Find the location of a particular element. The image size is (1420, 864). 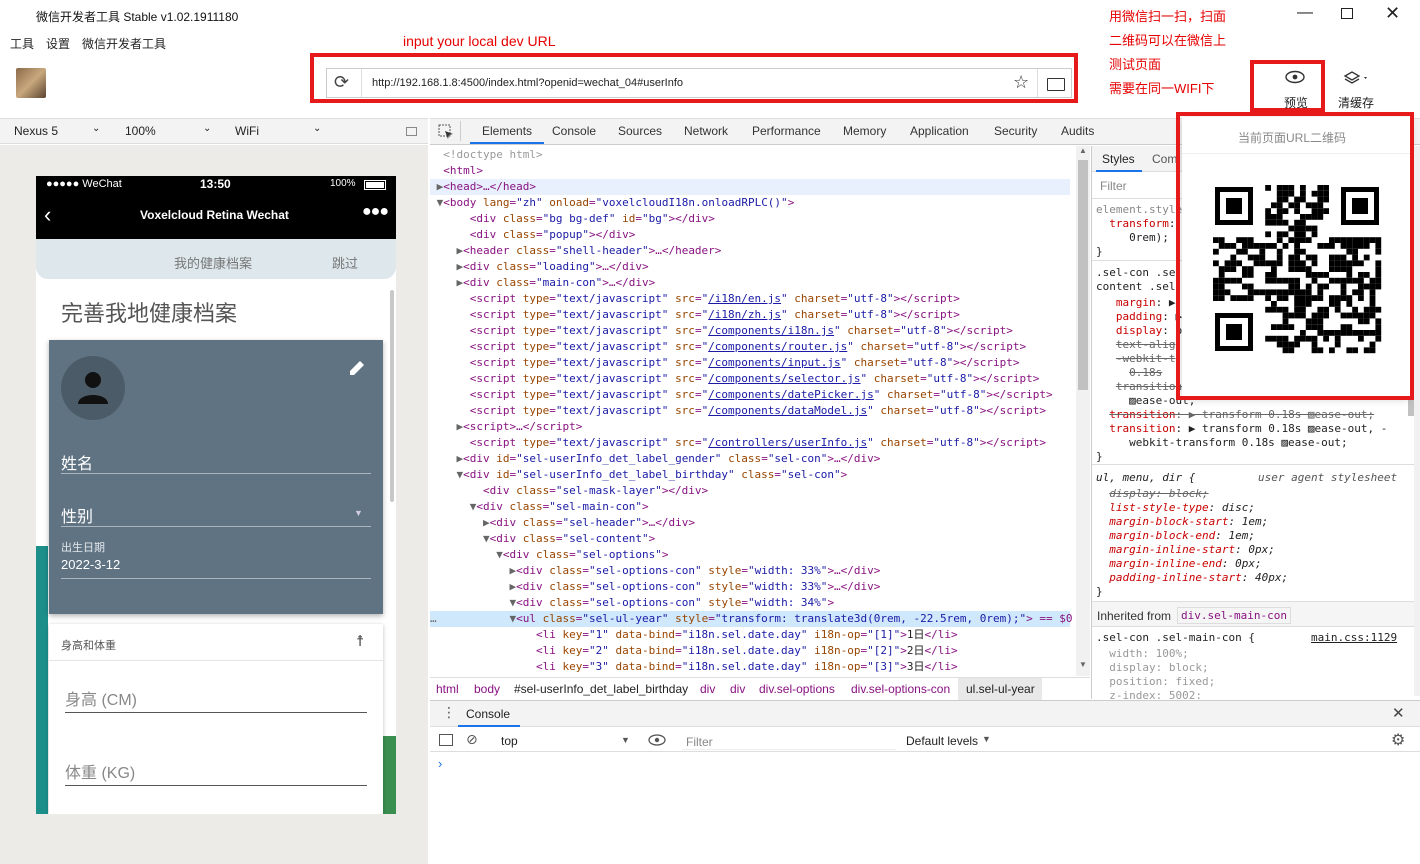

dom-line: ▼<div class="sel-main-con"> is located at coordinates (752, 507).